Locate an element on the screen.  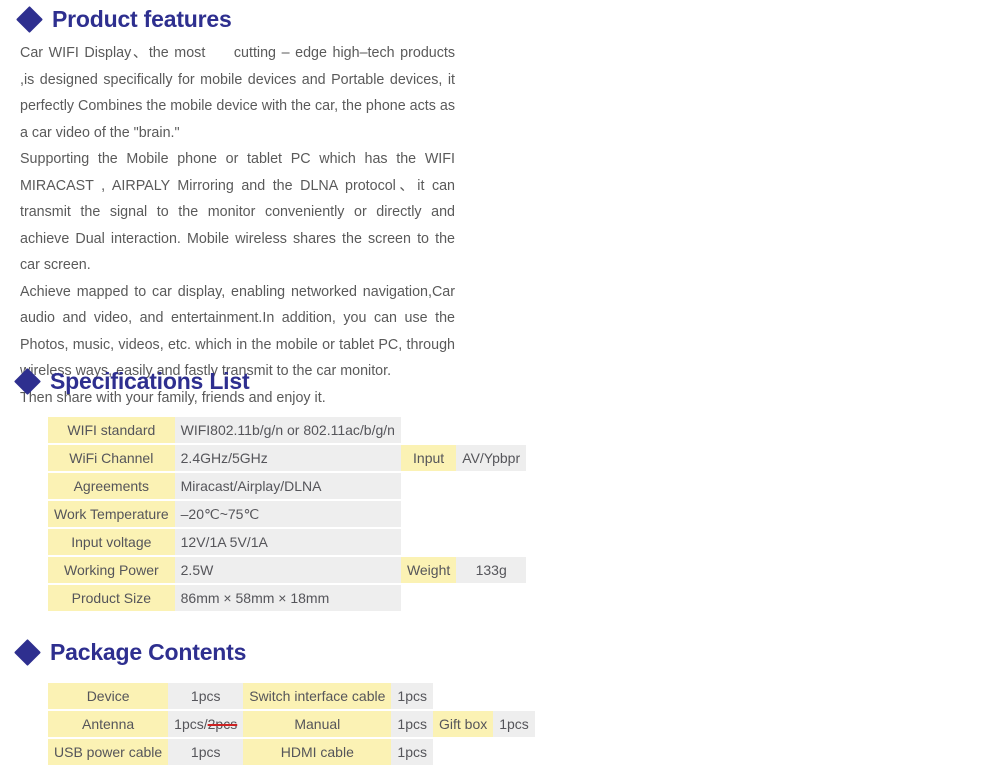
table-cell: Miracast/Airplay/DLNA is located at coordinates (287, 486).